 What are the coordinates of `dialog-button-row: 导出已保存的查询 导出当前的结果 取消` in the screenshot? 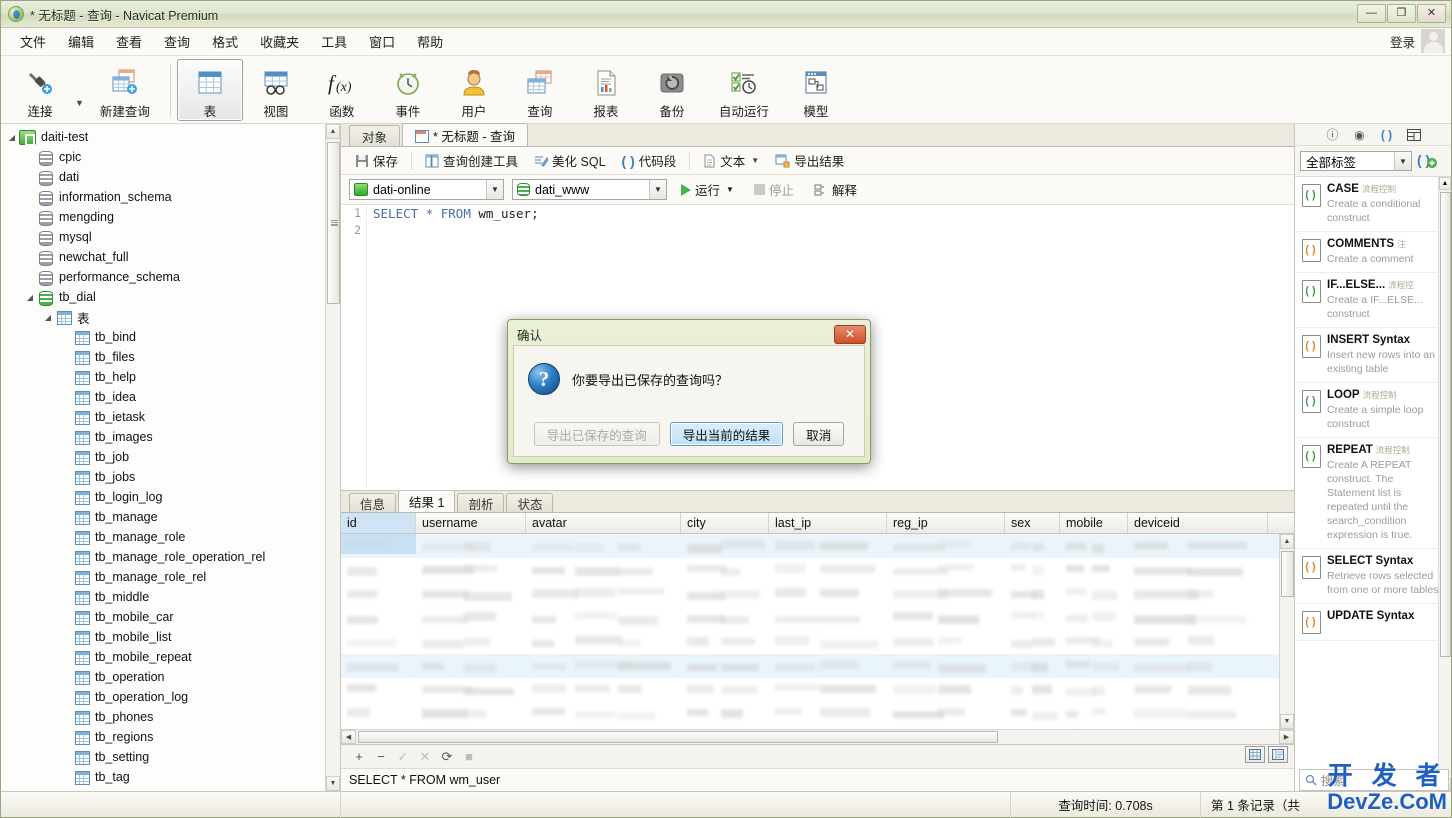 It's located at (689, 434).